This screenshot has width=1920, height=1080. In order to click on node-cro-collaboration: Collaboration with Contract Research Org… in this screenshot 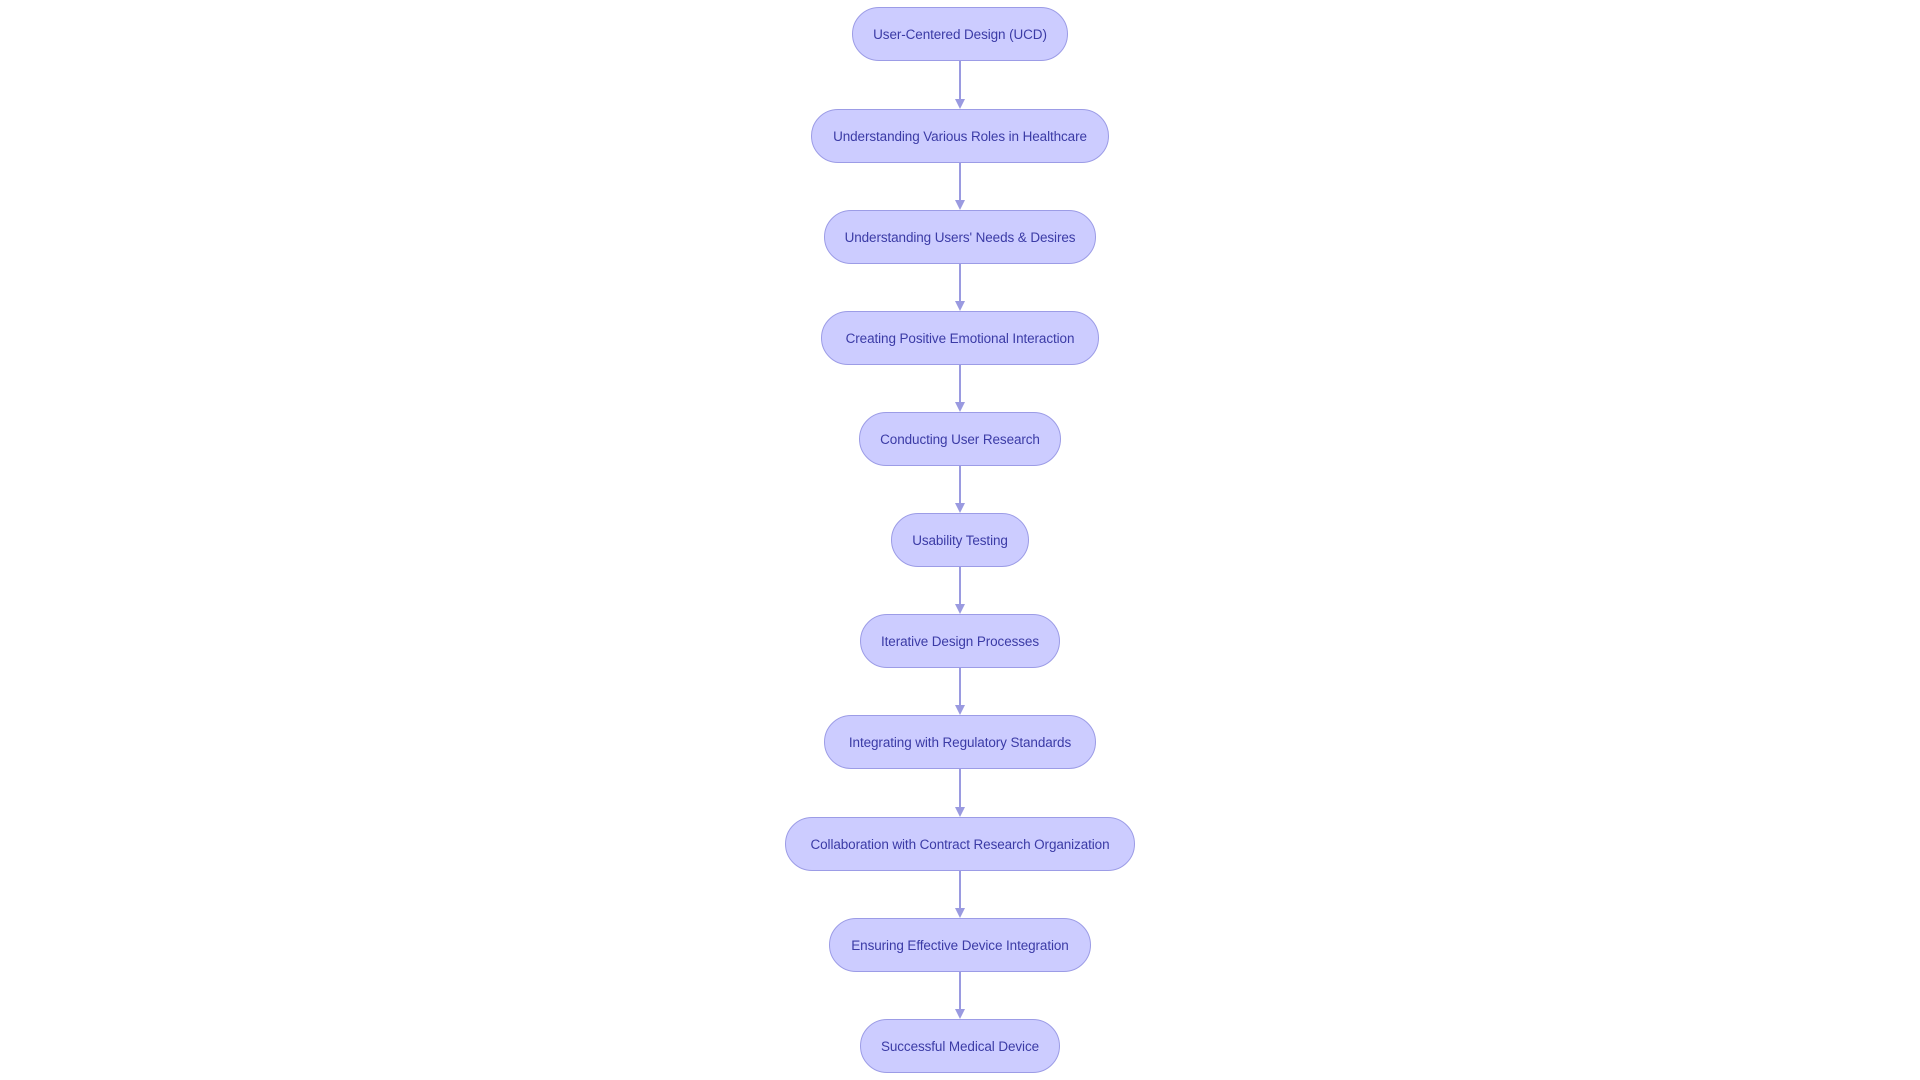, I will do `click(960, 844)`.